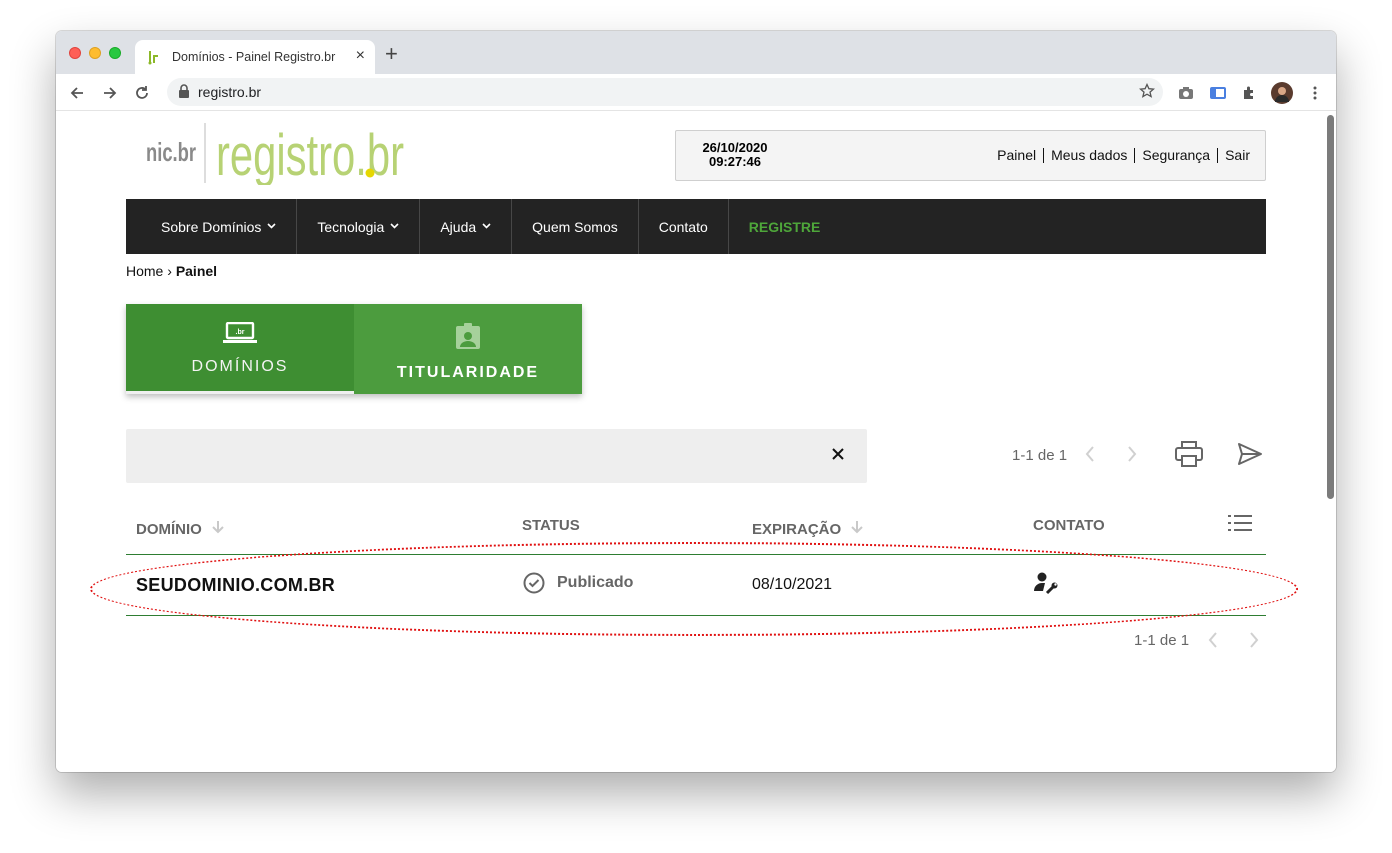 This screenshot has width=1392, height=853. I want to click on browser-tab: Domínios - Painel Registro.br ×, so click(255, 57).